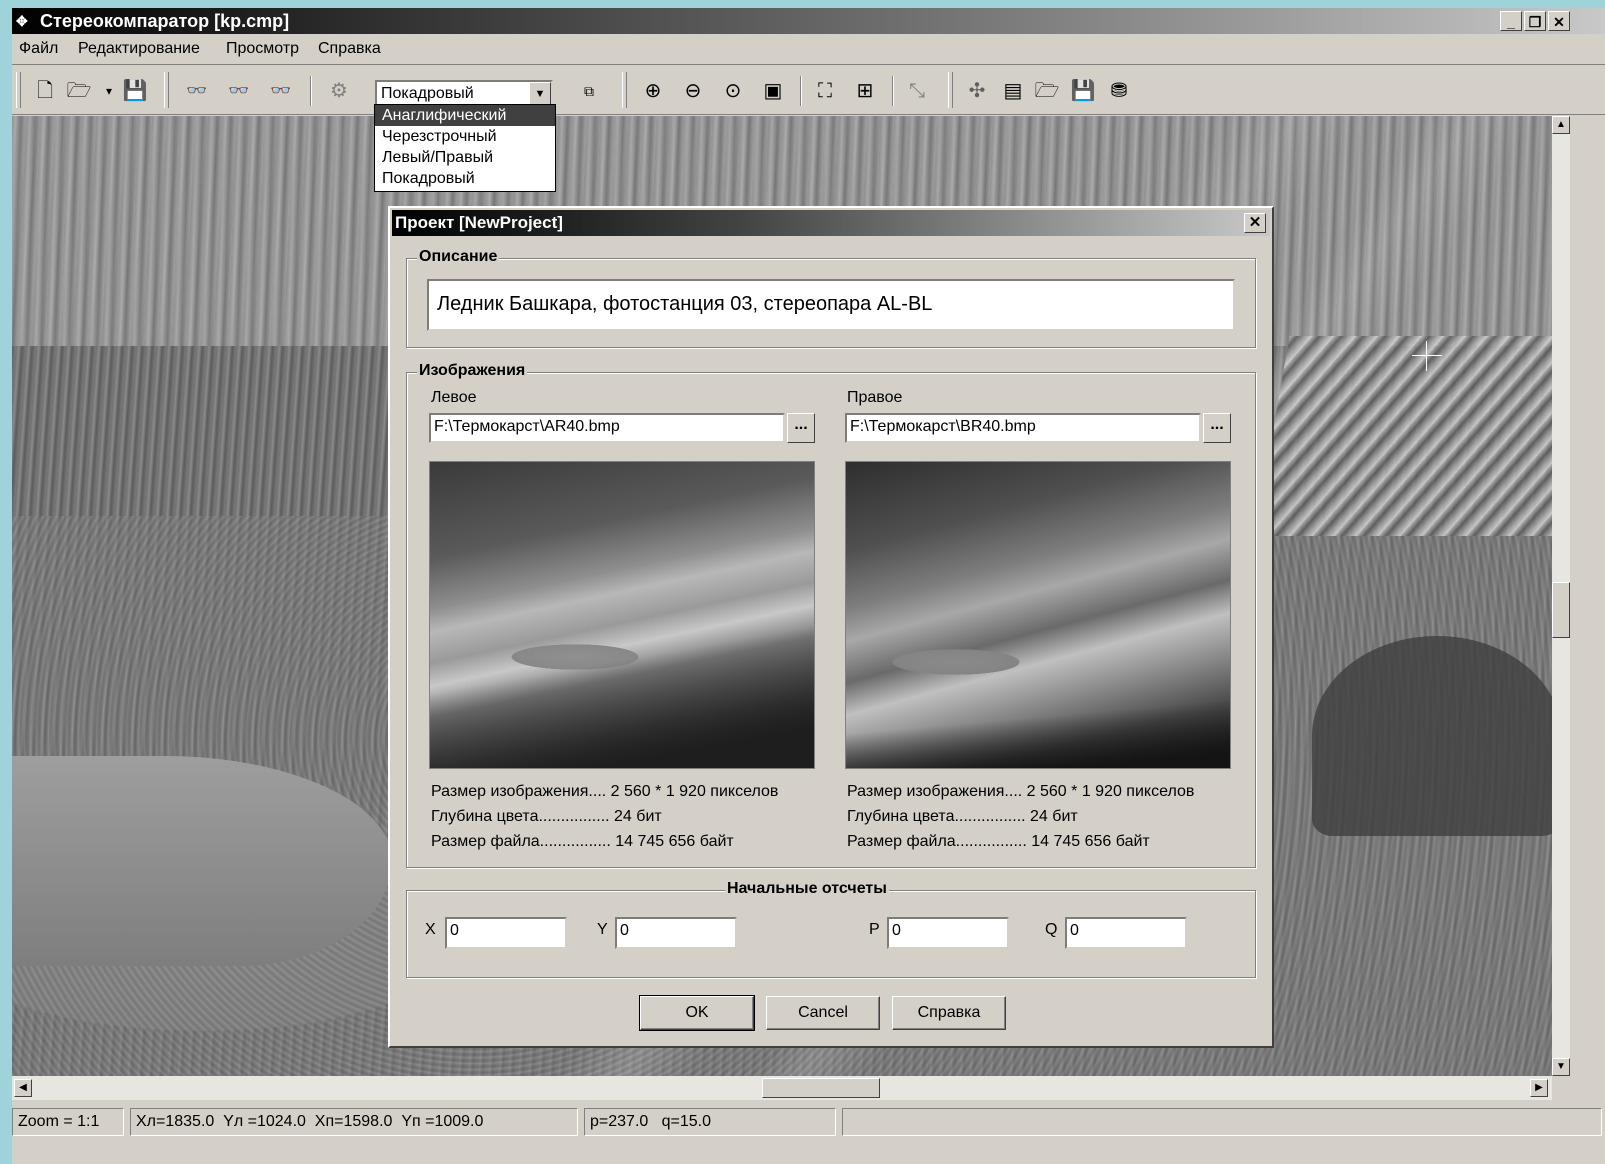 This screenshot has height=1164, width=1605. Describe the element at coordinates (1539, 1088) in the screenshot. I see `scroll-right-icon: ▶` at that location.